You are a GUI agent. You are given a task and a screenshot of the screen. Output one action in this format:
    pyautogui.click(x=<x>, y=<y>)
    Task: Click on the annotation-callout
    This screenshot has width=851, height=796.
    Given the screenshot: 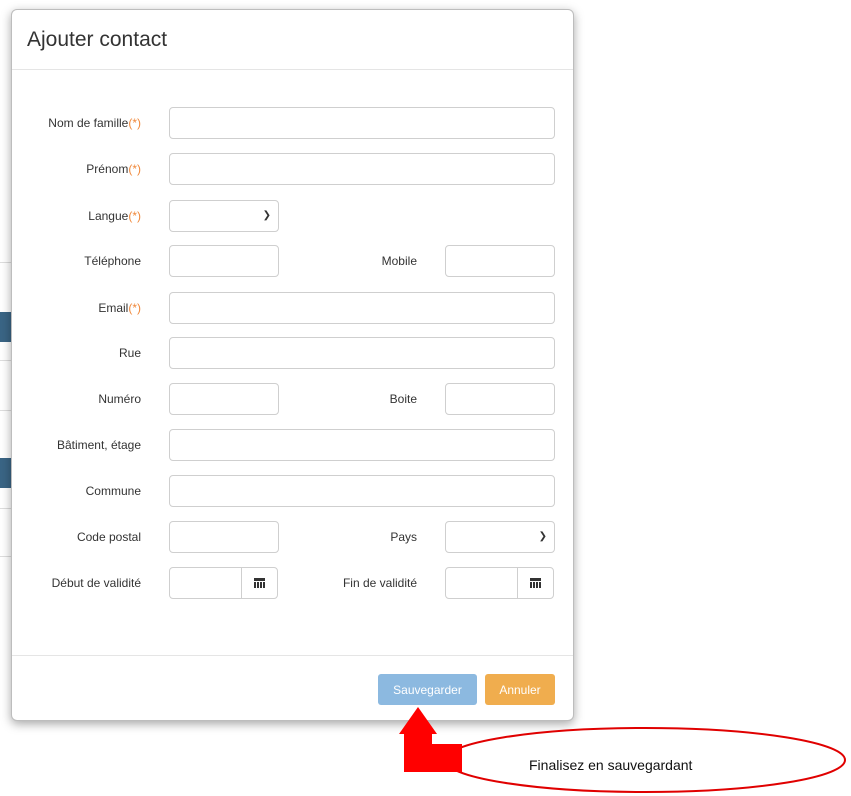 What is the action you would take?
    pyautogui.click(x=622, y=750)
    